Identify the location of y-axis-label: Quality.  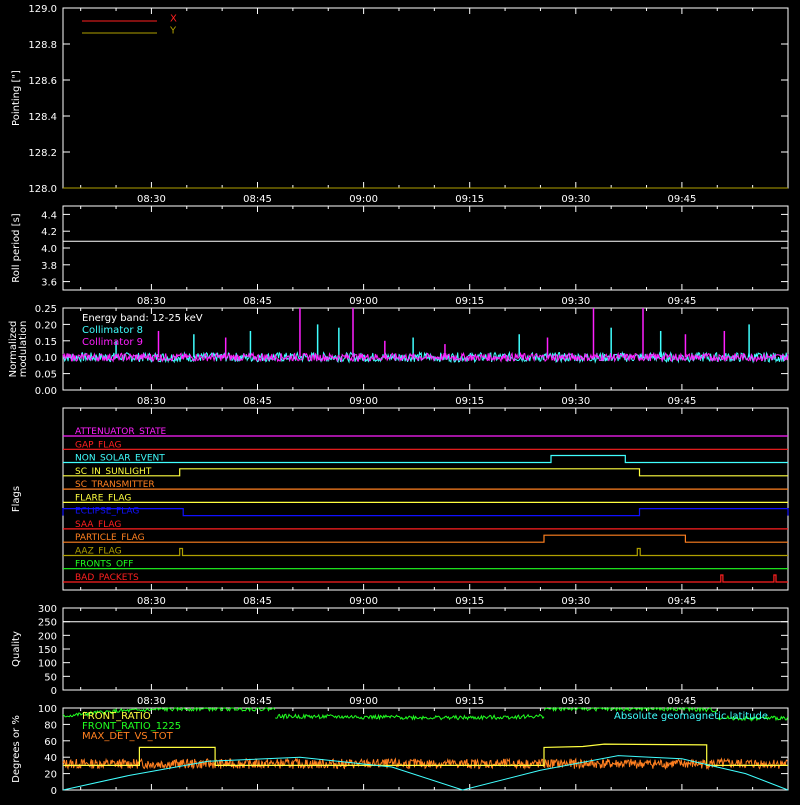
(16, 649).